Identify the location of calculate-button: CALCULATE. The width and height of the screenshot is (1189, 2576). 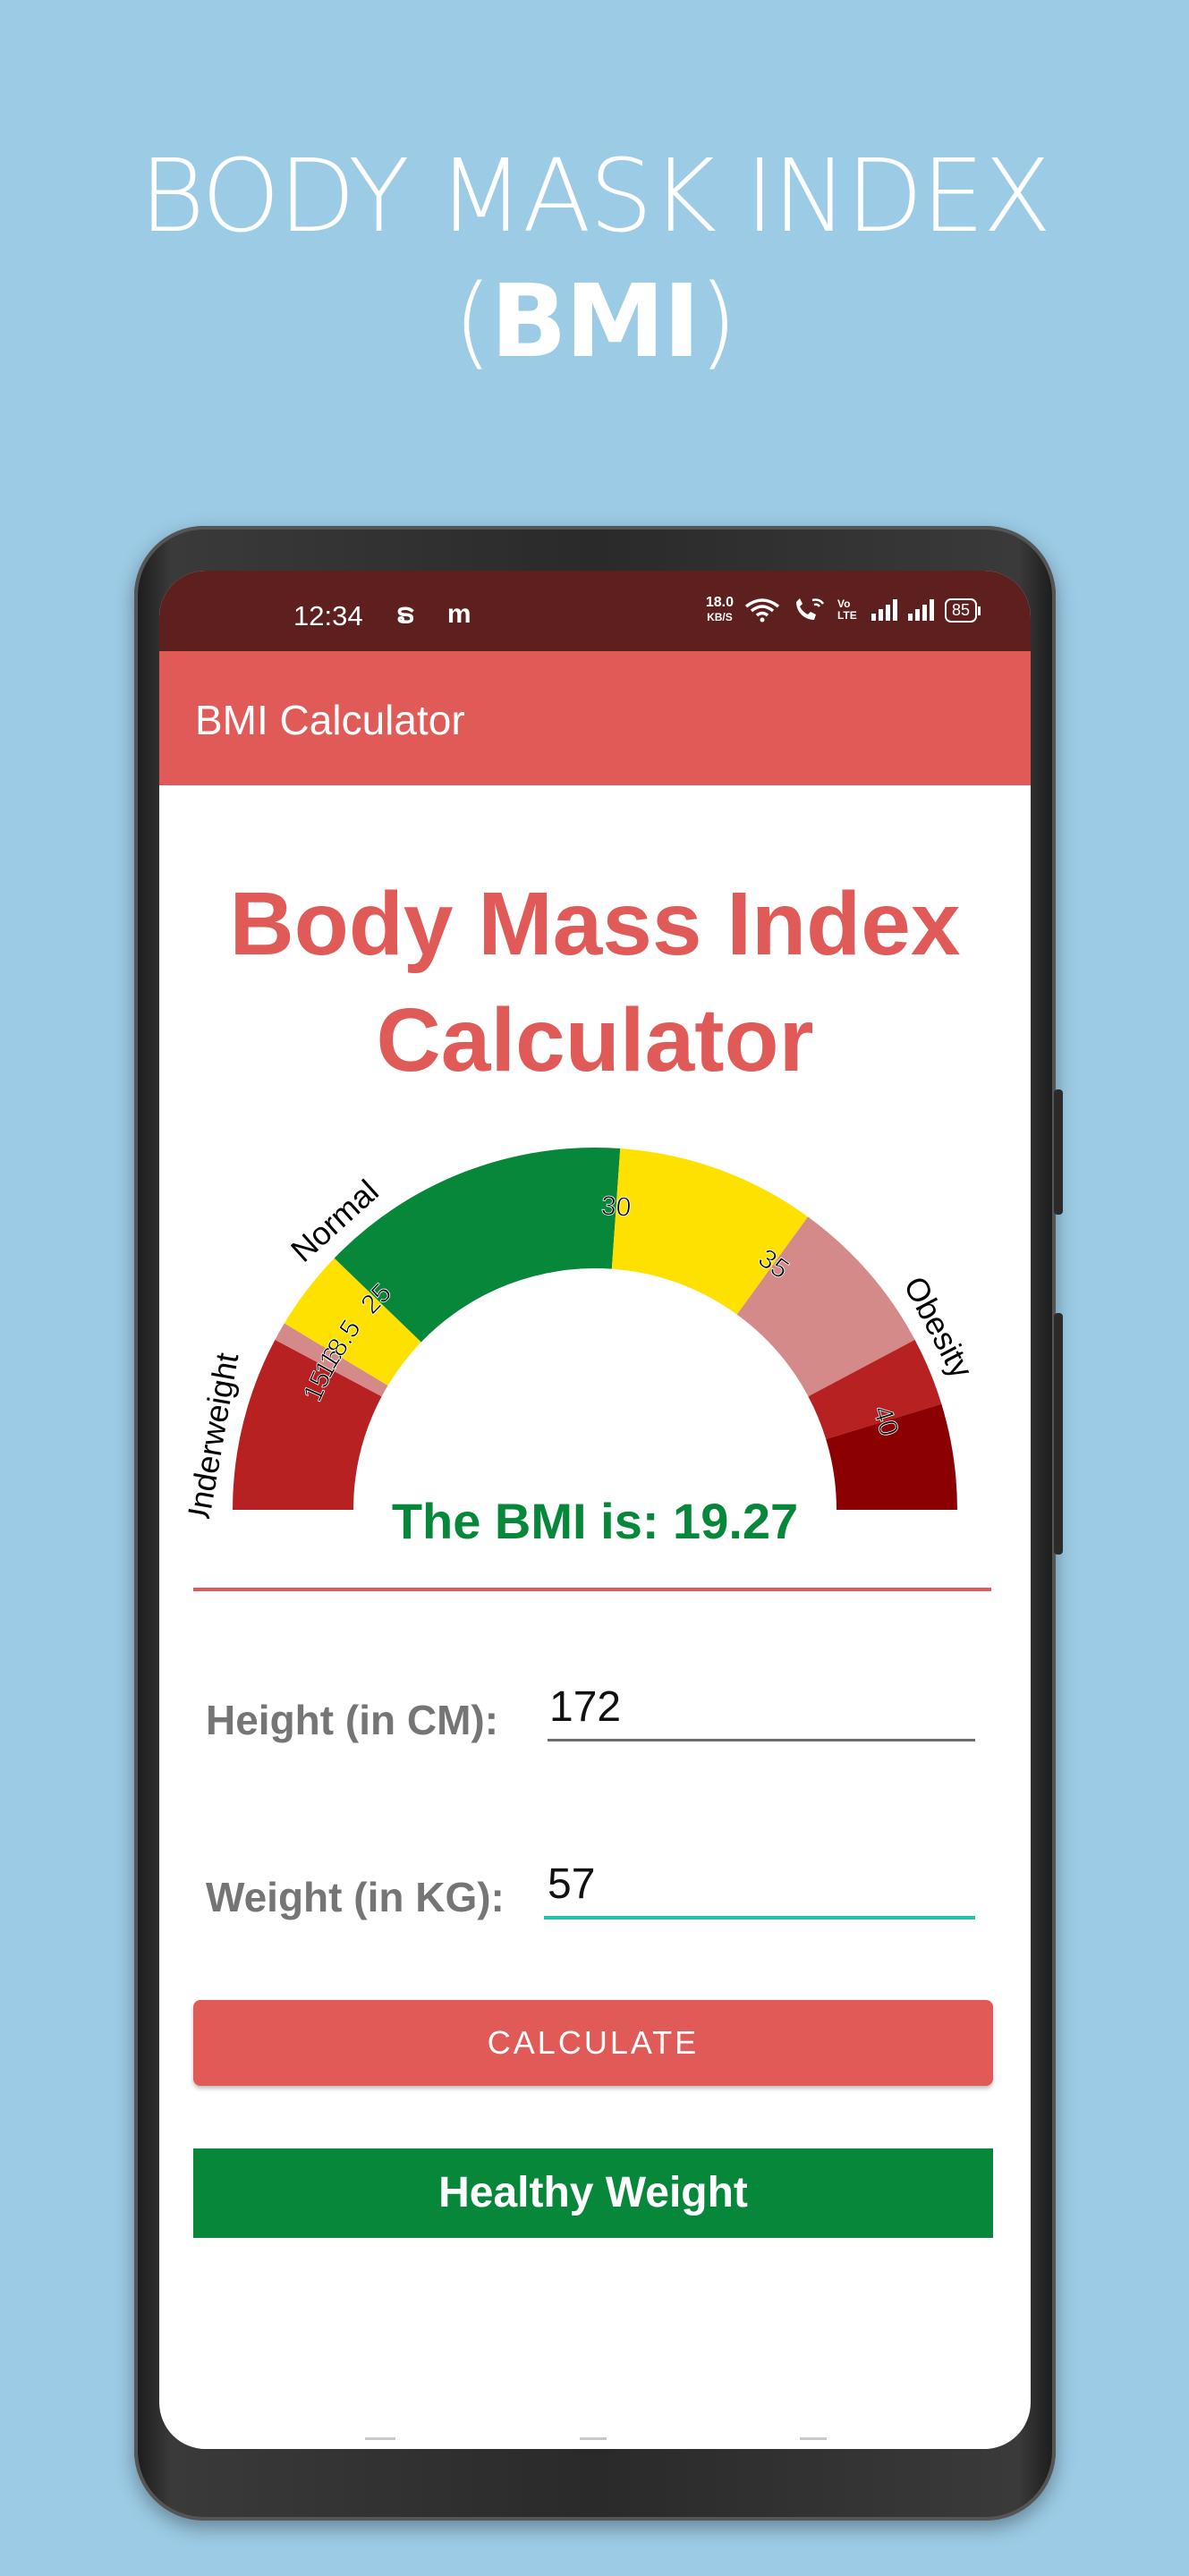
(593, 2043).